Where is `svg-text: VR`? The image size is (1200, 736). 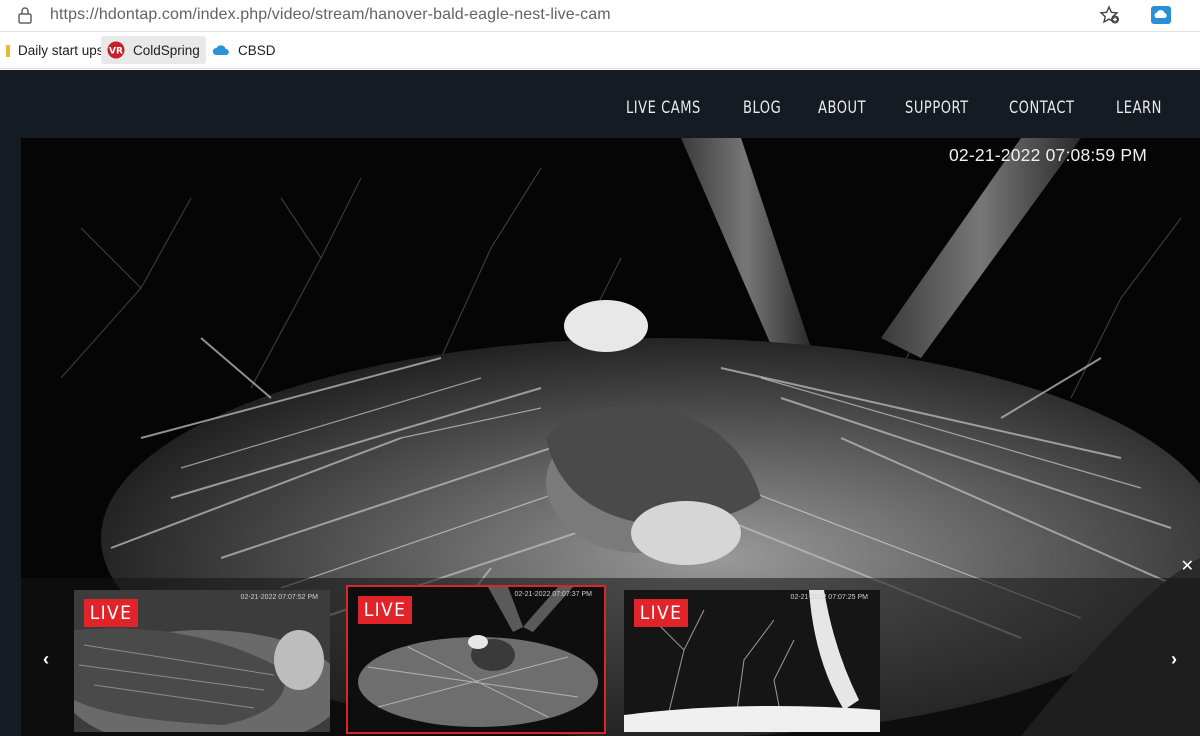
svg-text: VR is located at coordinates (116, 52).